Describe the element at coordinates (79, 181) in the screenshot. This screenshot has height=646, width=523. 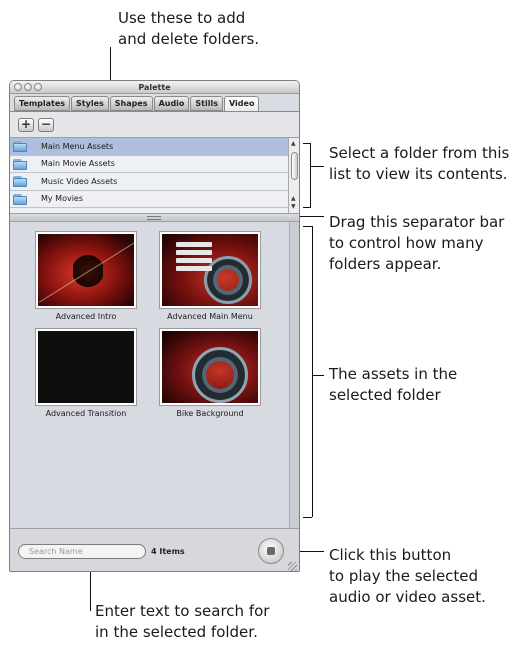
I see `folder-label: Music Video Assets` at that location.